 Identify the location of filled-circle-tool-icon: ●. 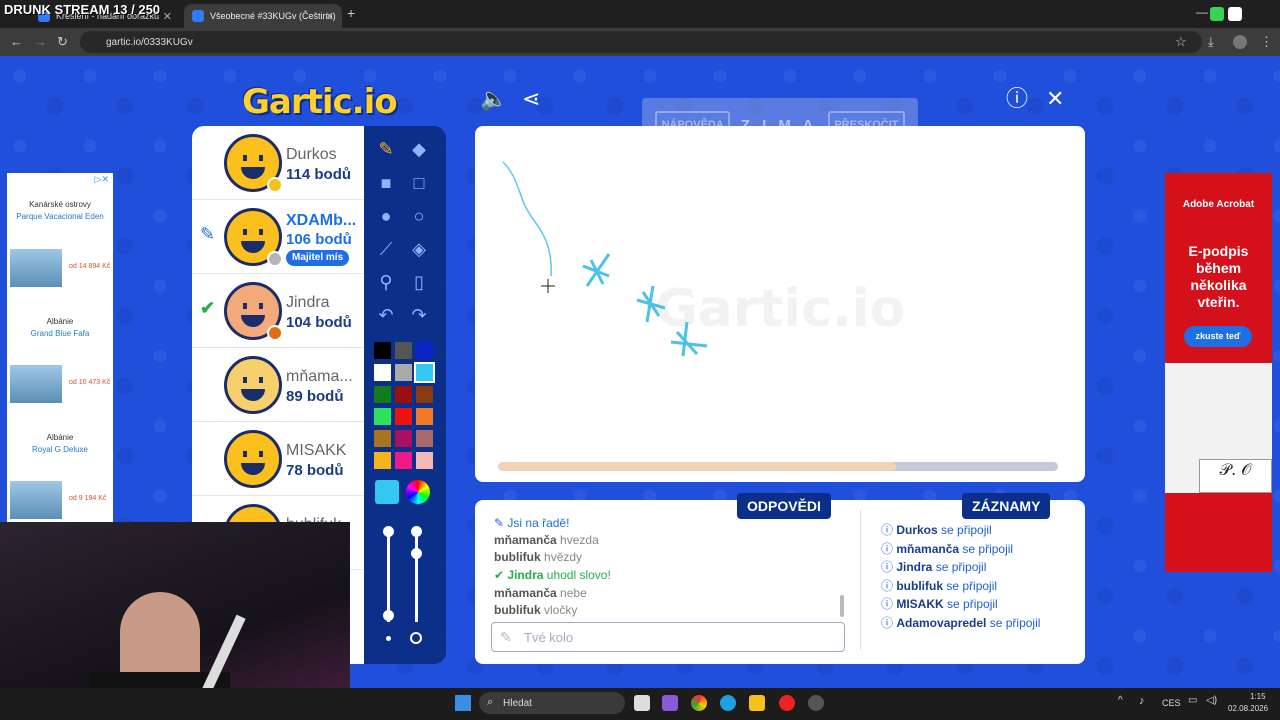
(386, 216).